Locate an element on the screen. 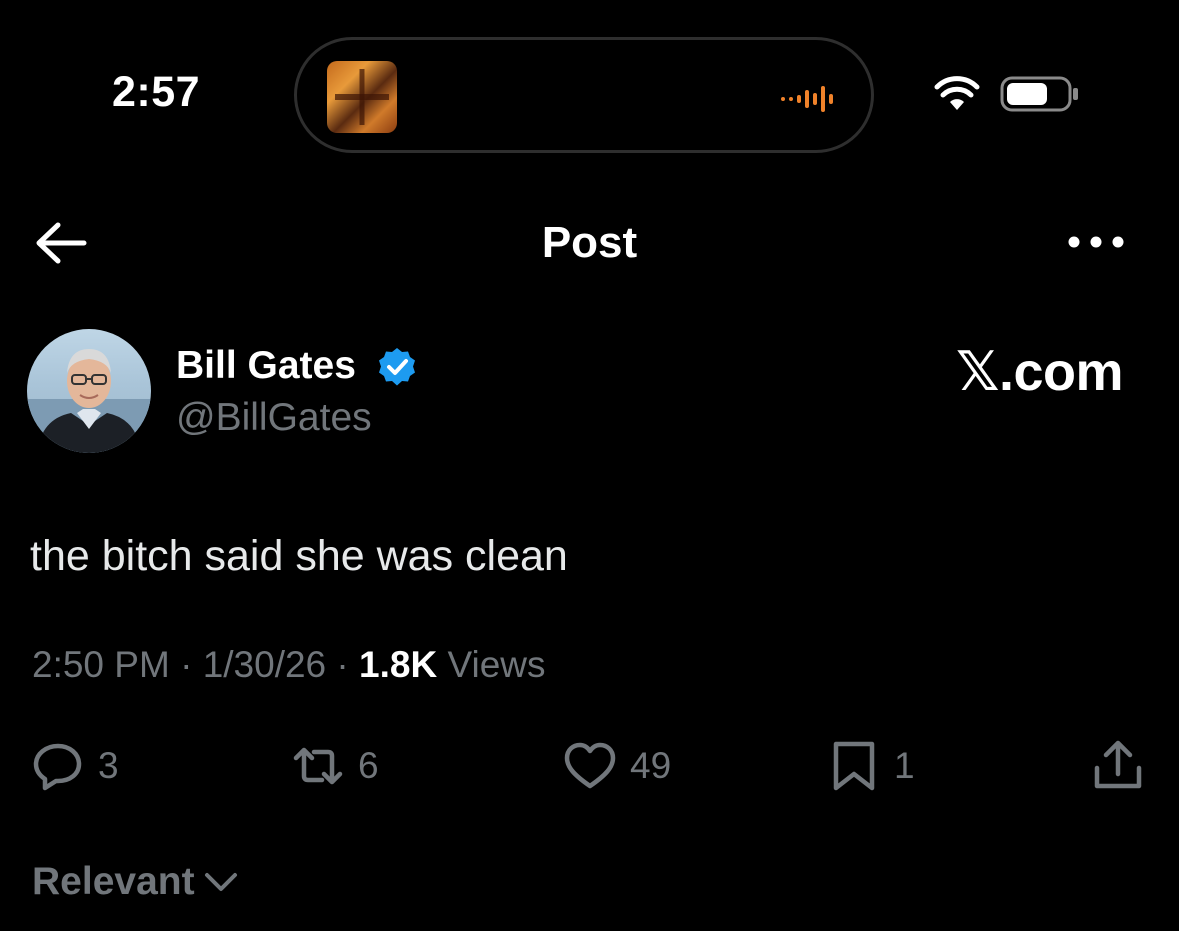 This screenshot has height=931, width=1179. replies-sort-dropdown: Relevant is located at coordinates (136, 882).